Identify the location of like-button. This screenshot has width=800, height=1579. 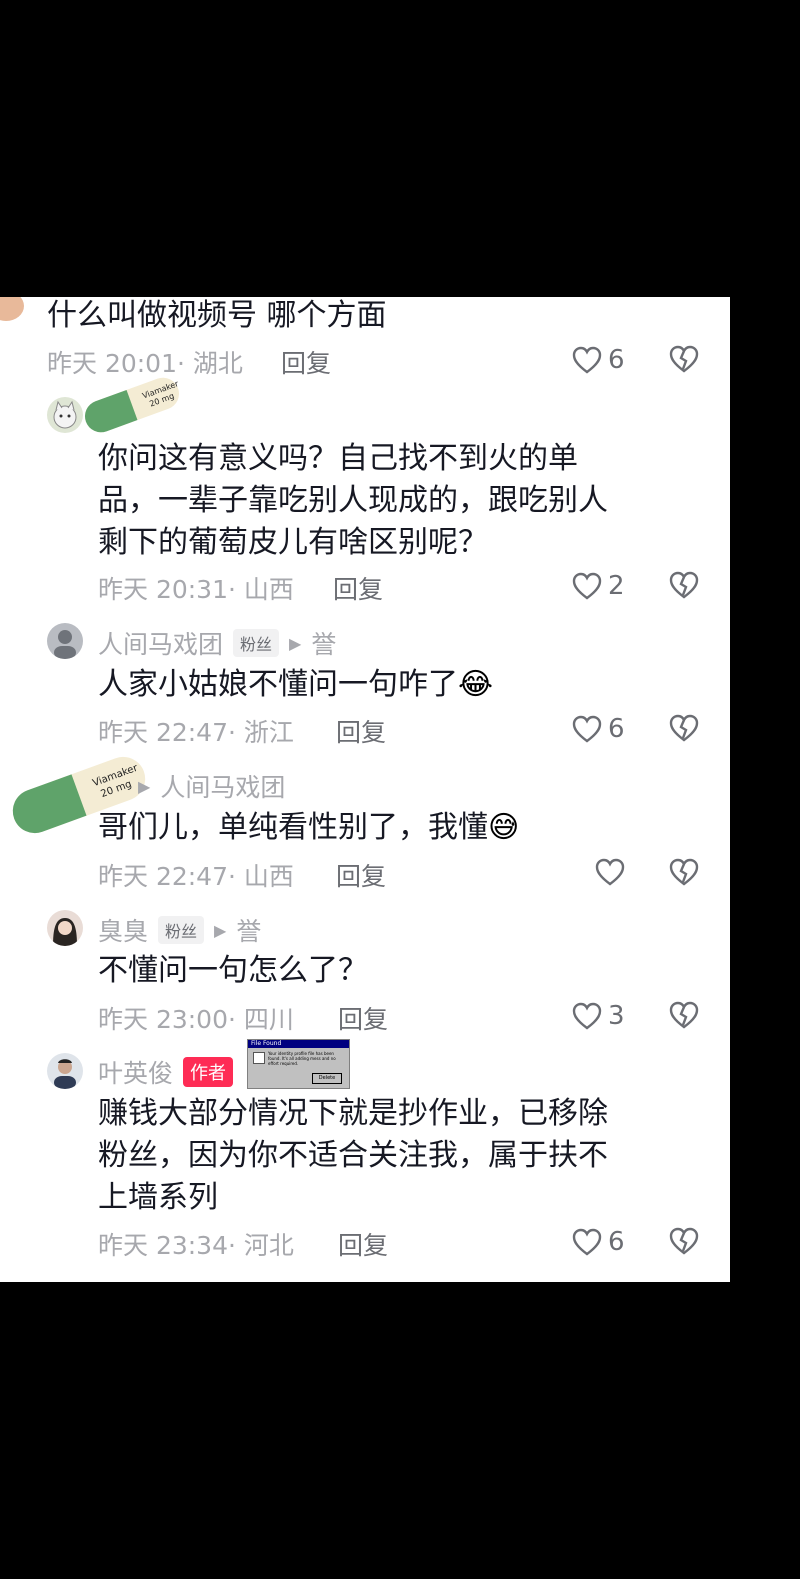
(610, 874).